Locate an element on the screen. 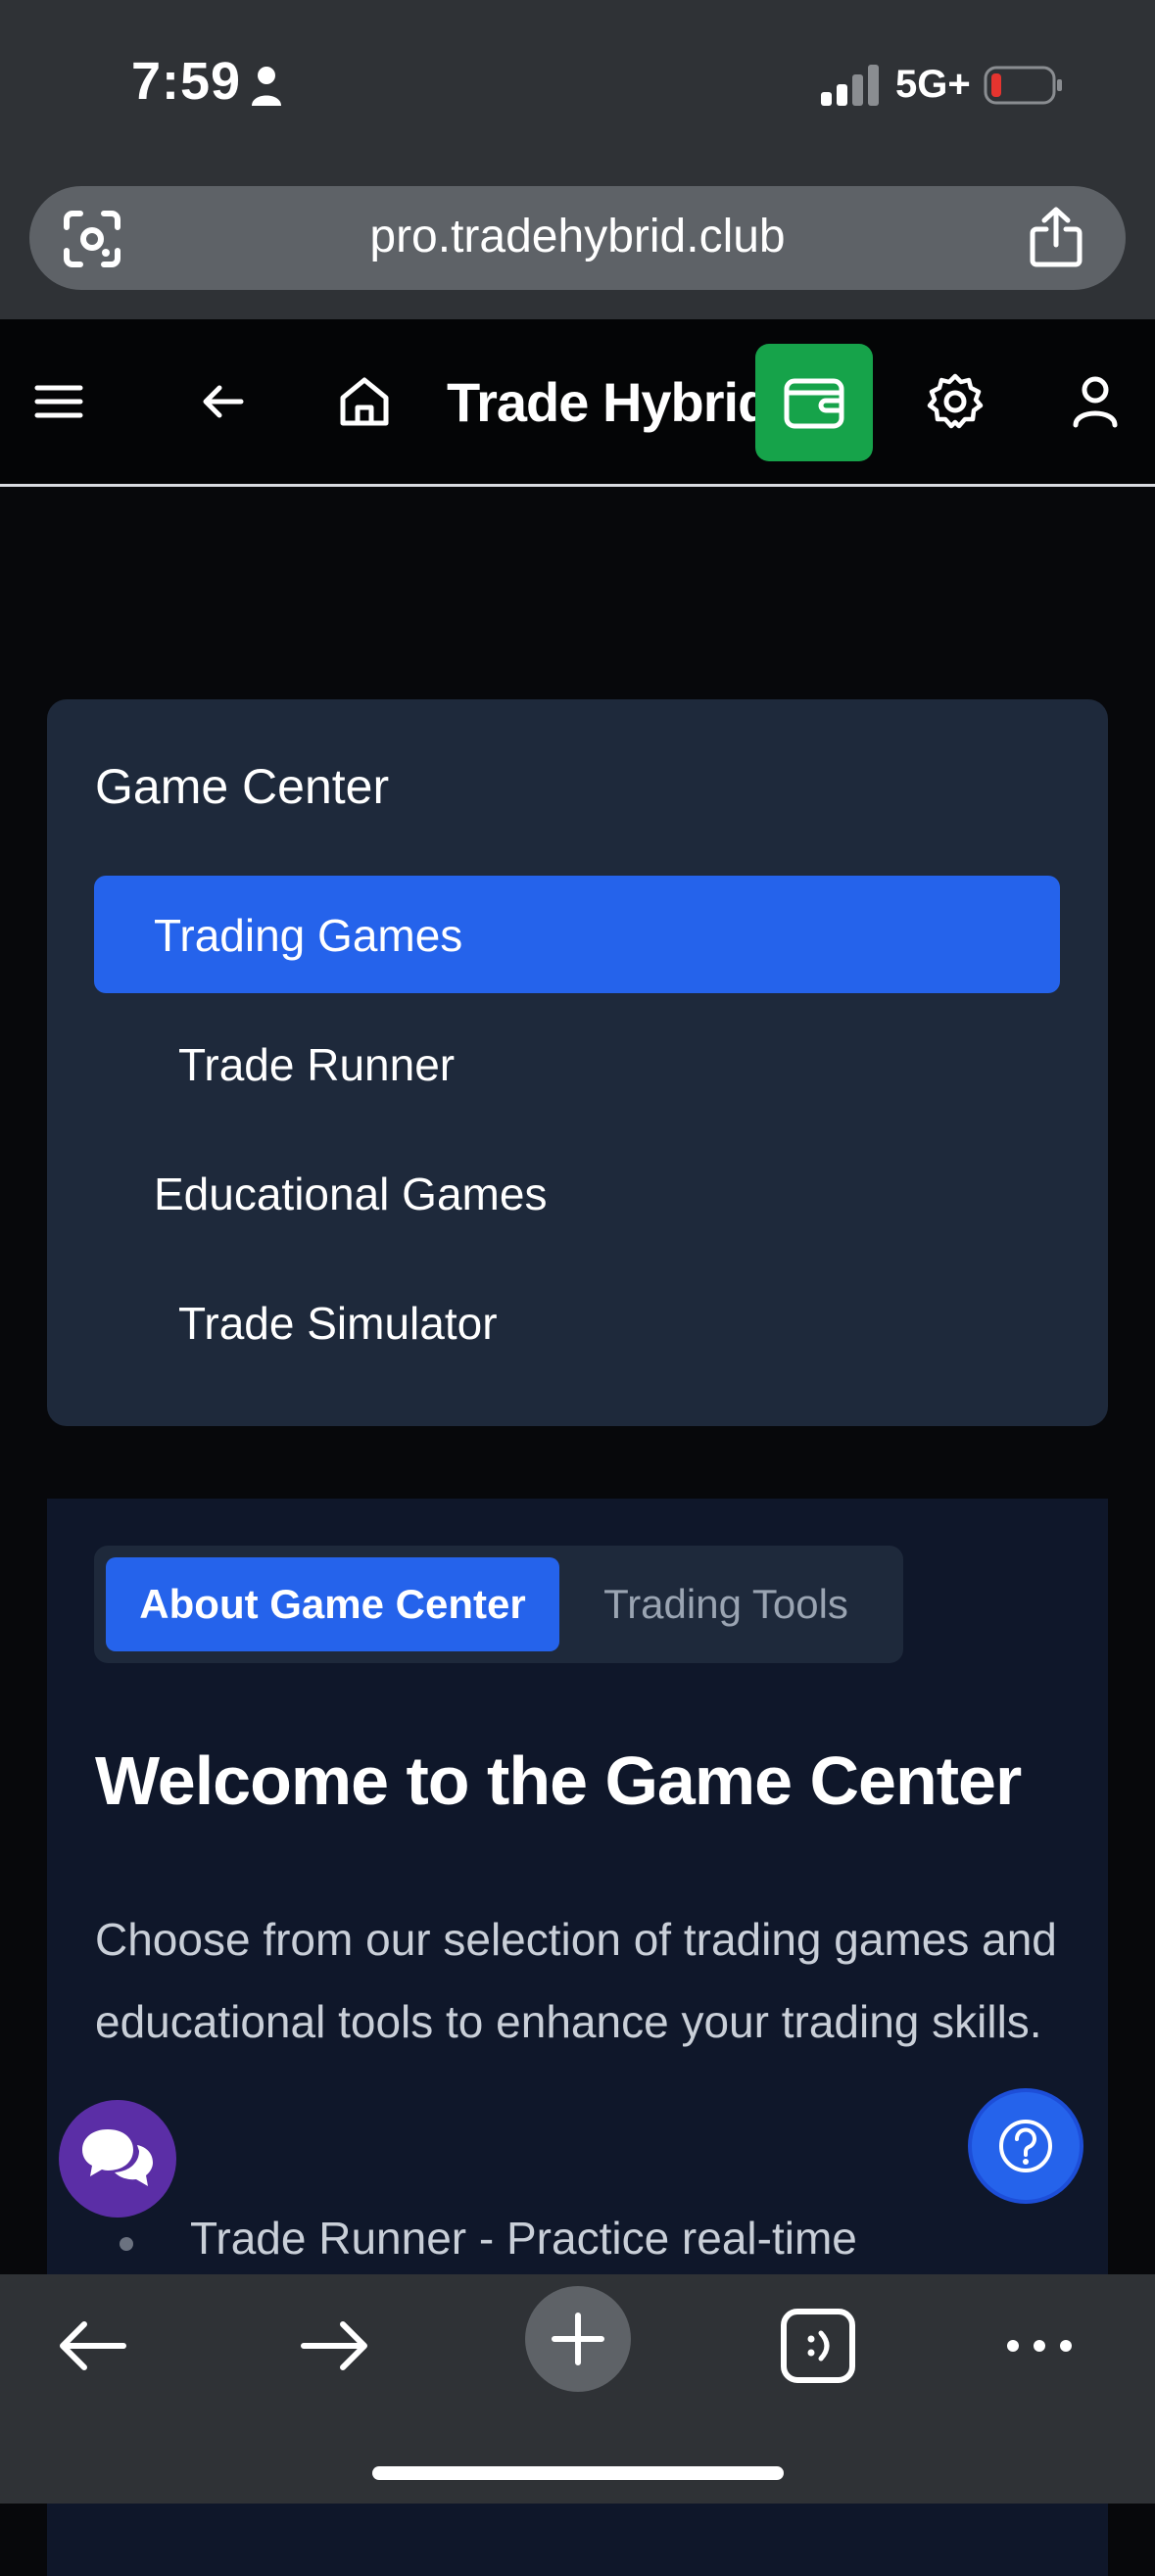 This screenshot has width=1155, height=2576. wallet-button is located at coordinates (814, 403).